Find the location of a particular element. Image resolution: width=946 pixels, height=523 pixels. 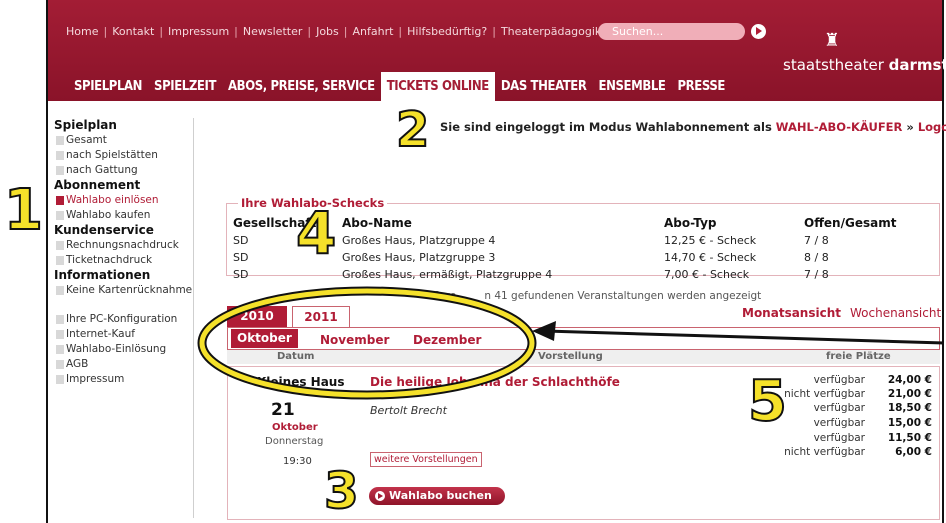

sidebar-item-ticketnachdruck: Ticketnachdruck is located at coordinates (124, 260).